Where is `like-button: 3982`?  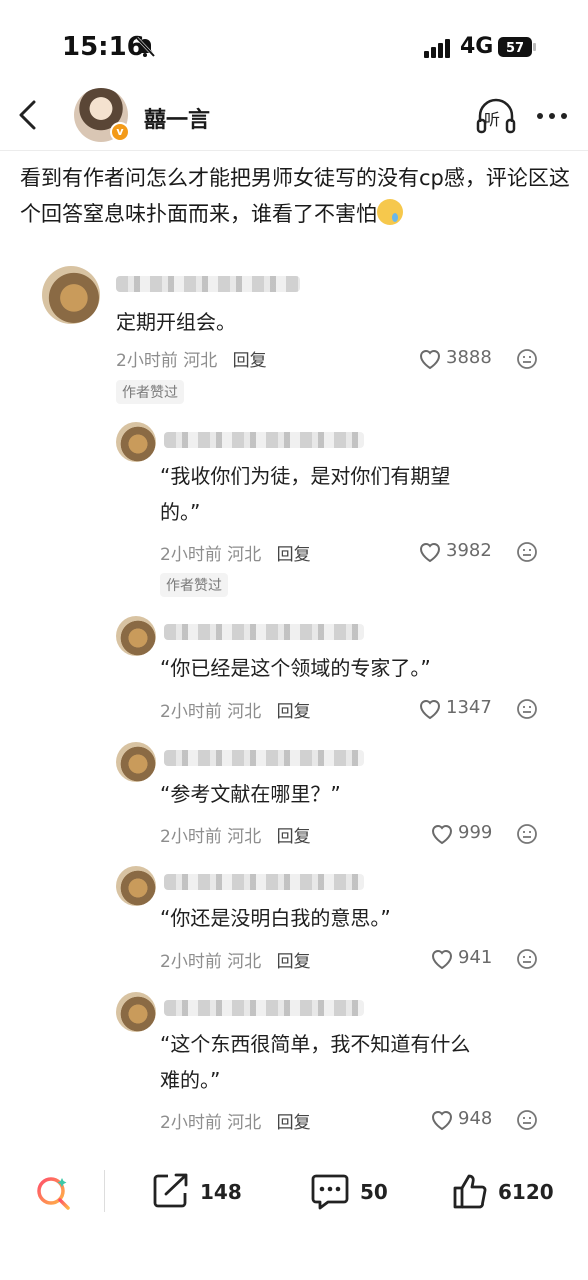
like-button: 3982 is located at coordinates (458, 552).